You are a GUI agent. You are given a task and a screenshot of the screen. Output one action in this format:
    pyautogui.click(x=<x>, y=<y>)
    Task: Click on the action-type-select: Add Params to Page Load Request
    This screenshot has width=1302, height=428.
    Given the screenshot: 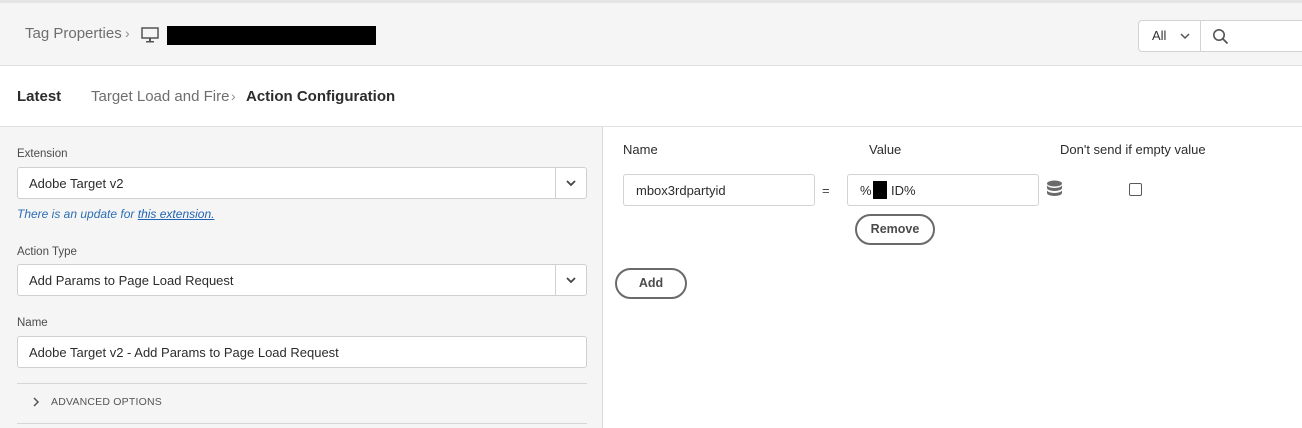 What is the action you would take?
    pyautogui.click(x=302, y=280)
    